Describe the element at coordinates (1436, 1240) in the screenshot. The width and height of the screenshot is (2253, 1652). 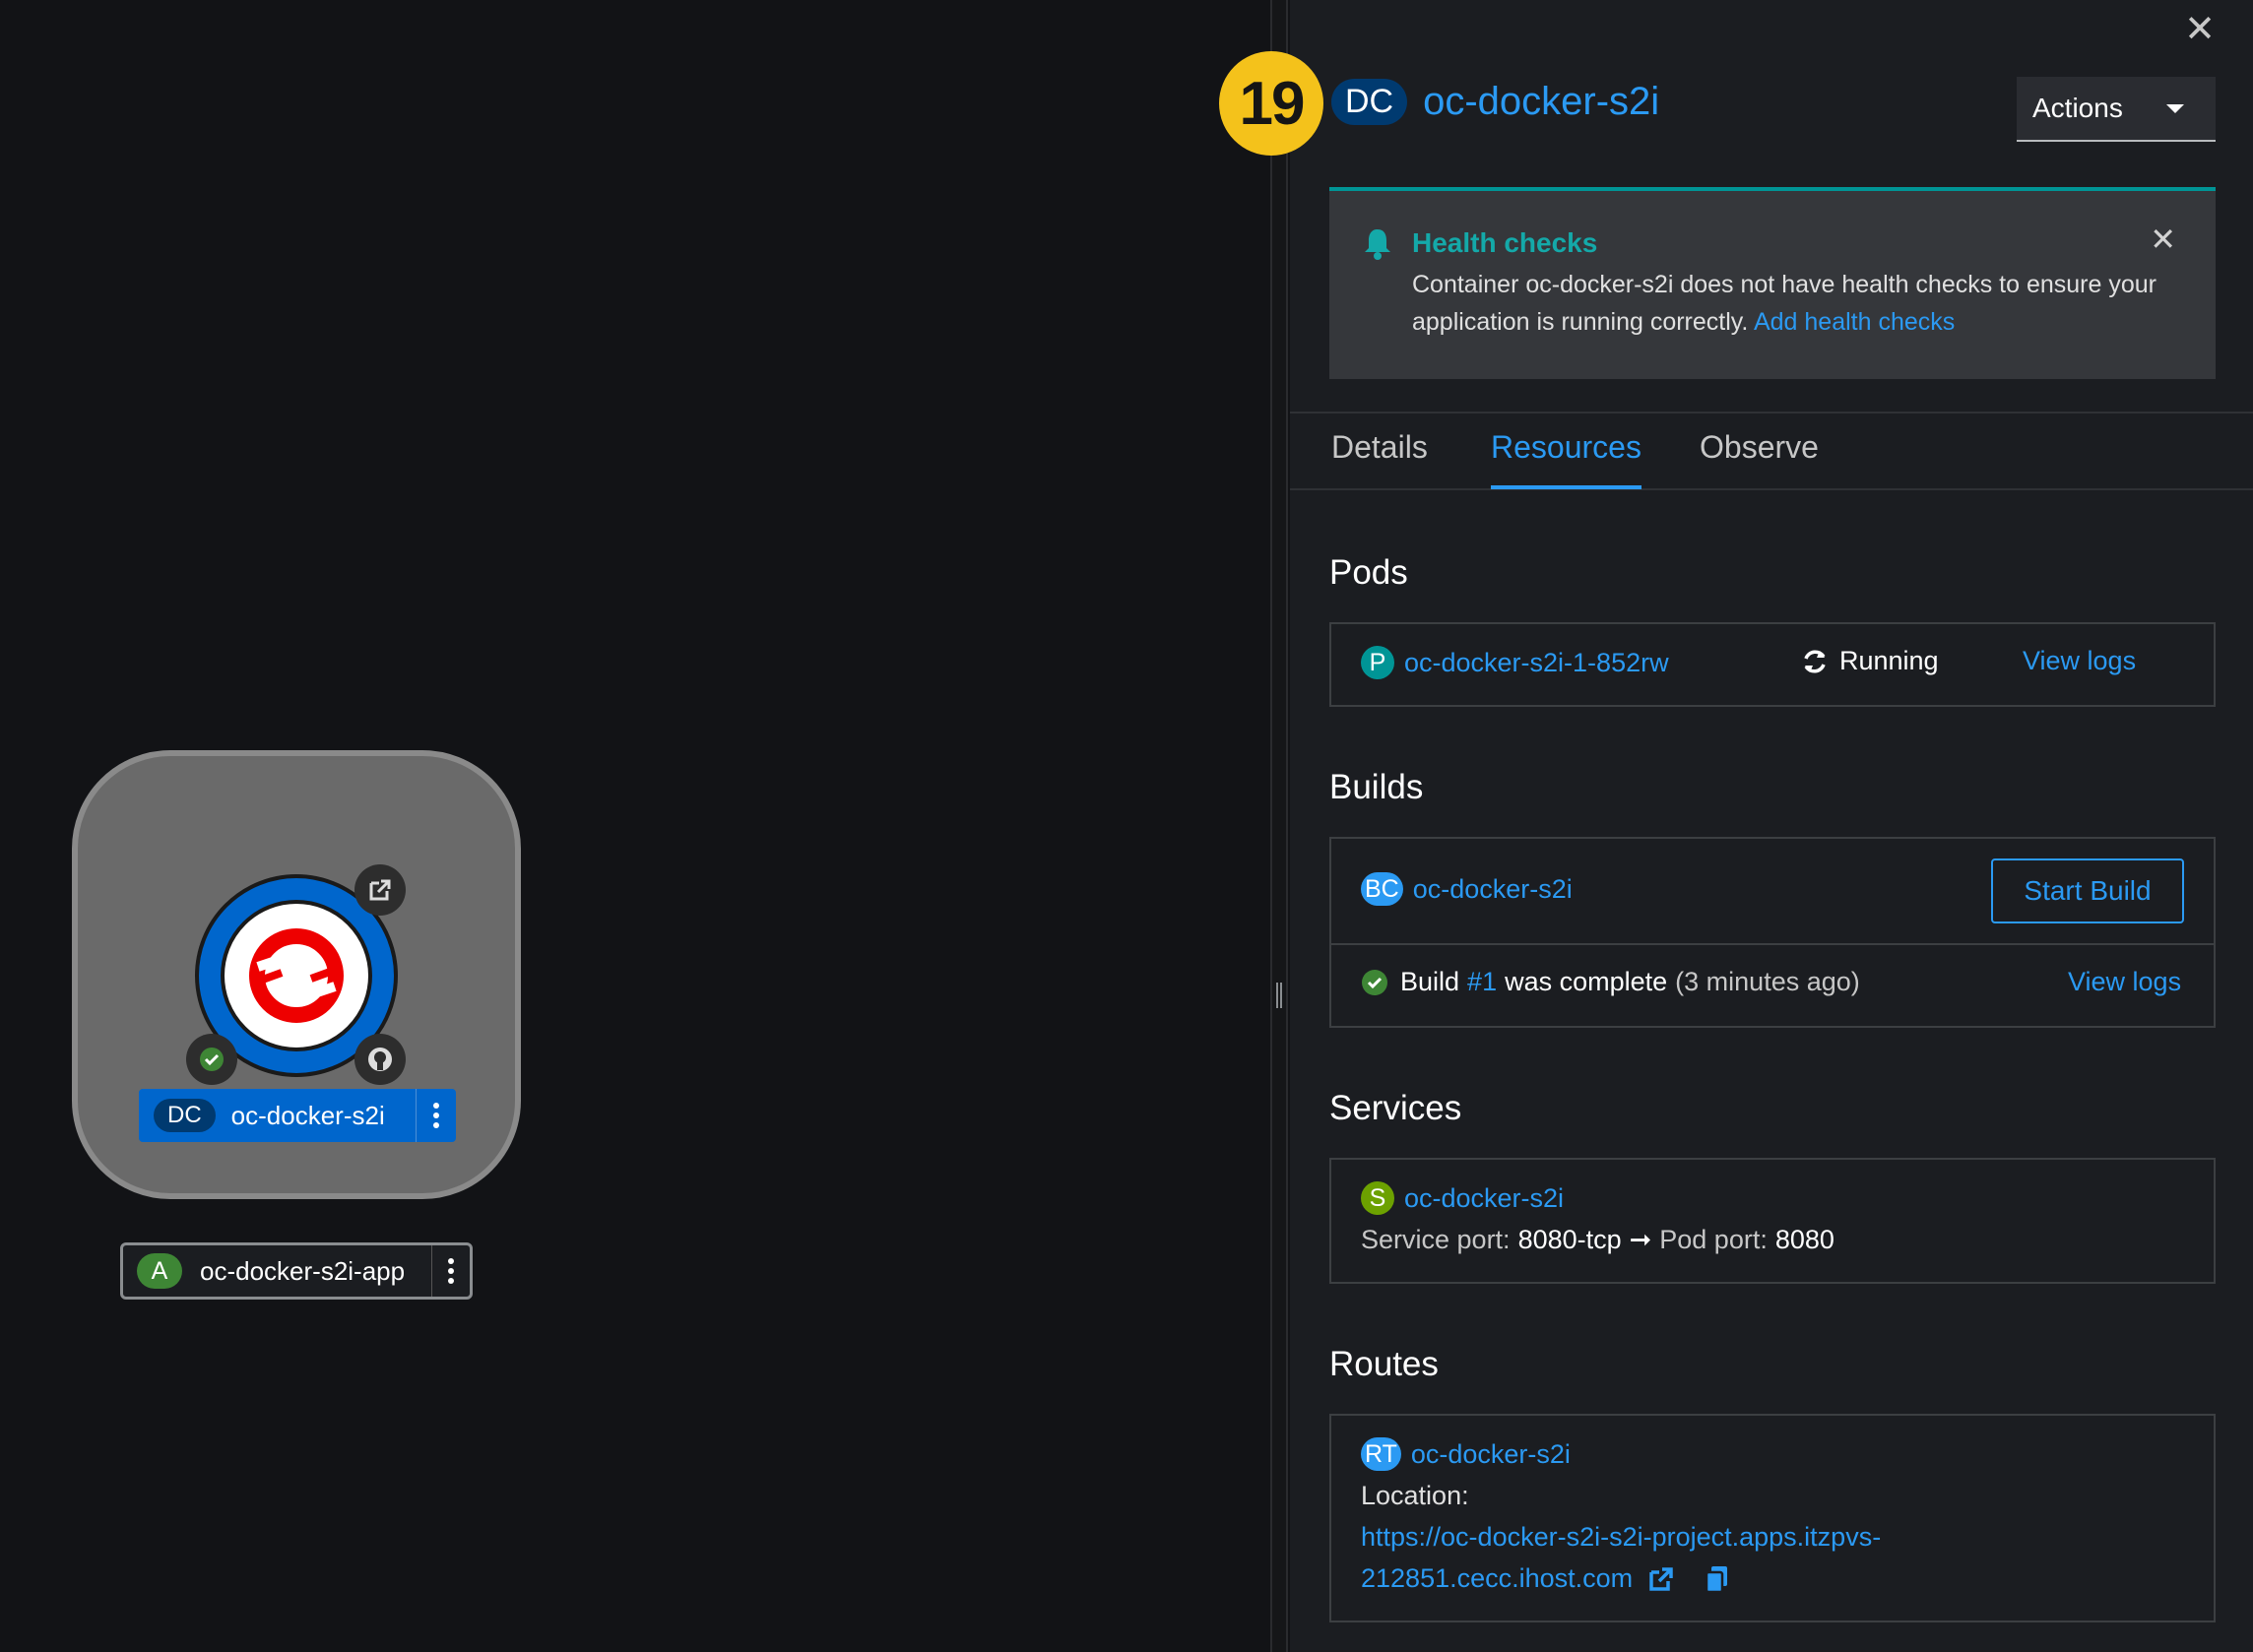
I see `service-port-label: Service port:` at that location.